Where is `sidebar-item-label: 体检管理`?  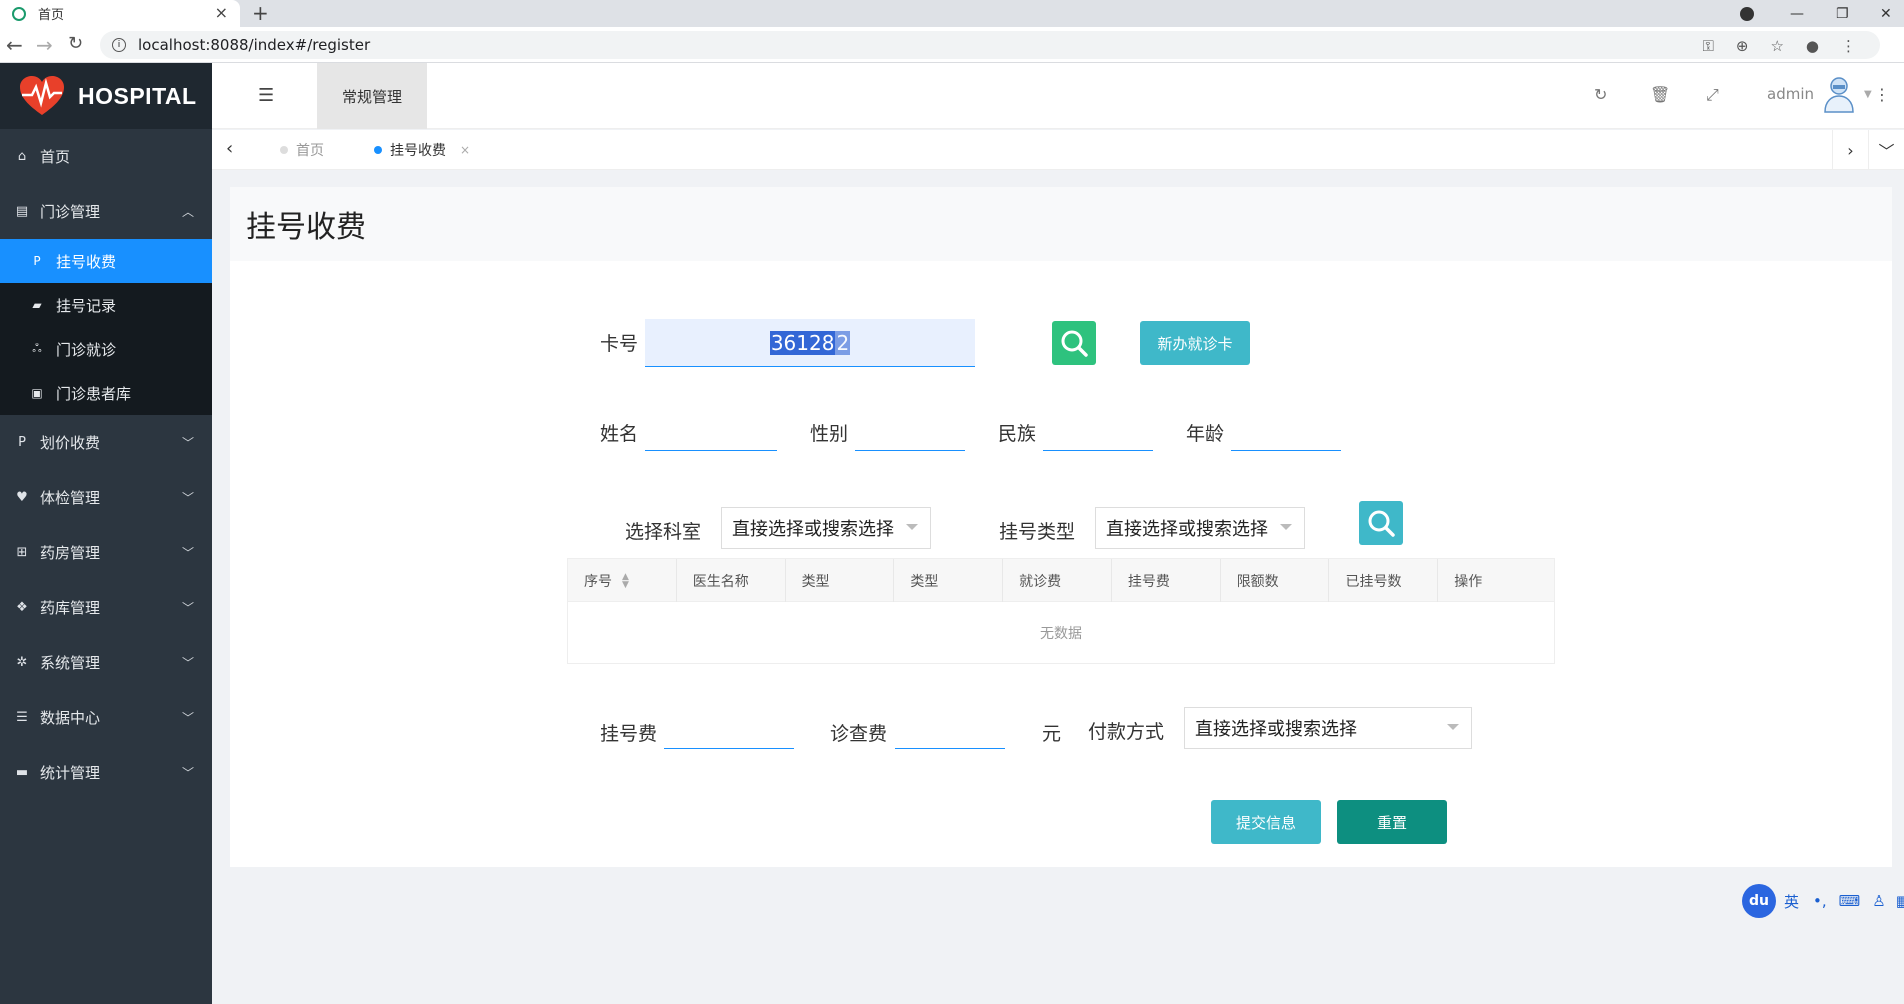 sidebar-item-label: 体检管理 is located at coordinates (70, 498).